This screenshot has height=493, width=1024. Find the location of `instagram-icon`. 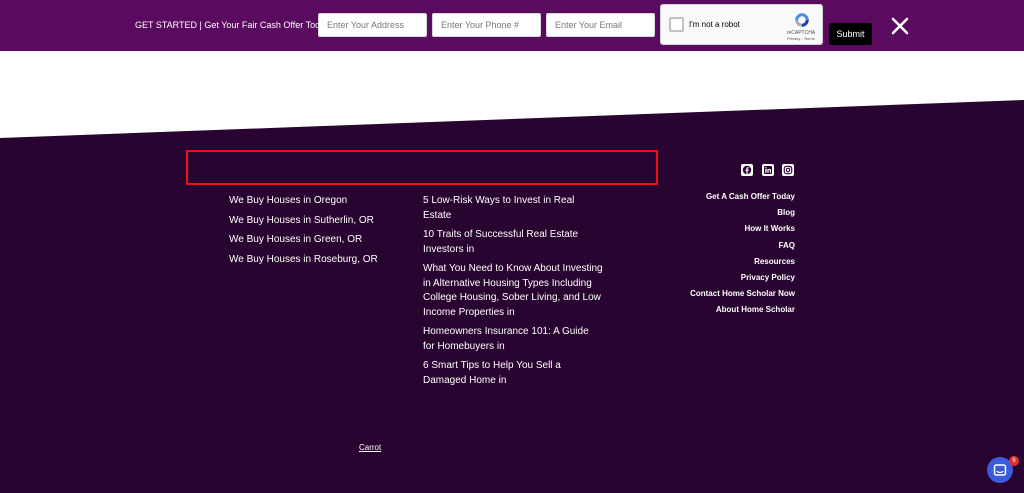

instagram-icon is located at coordinates (788, 170).